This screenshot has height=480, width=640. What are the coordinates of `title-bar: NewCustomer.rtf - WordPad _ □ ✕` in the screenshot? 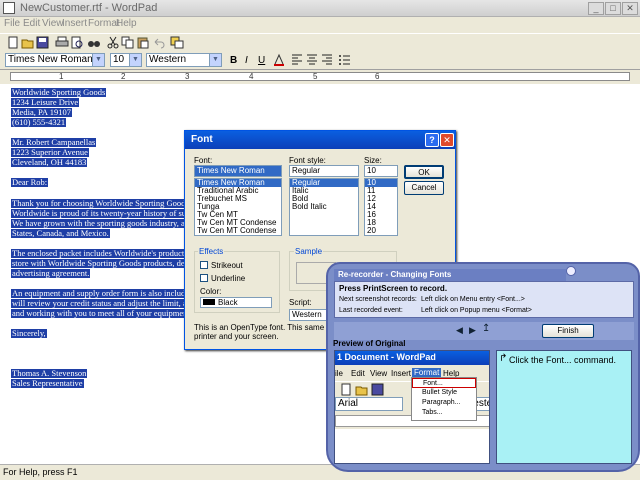 It's located at (320, 8).